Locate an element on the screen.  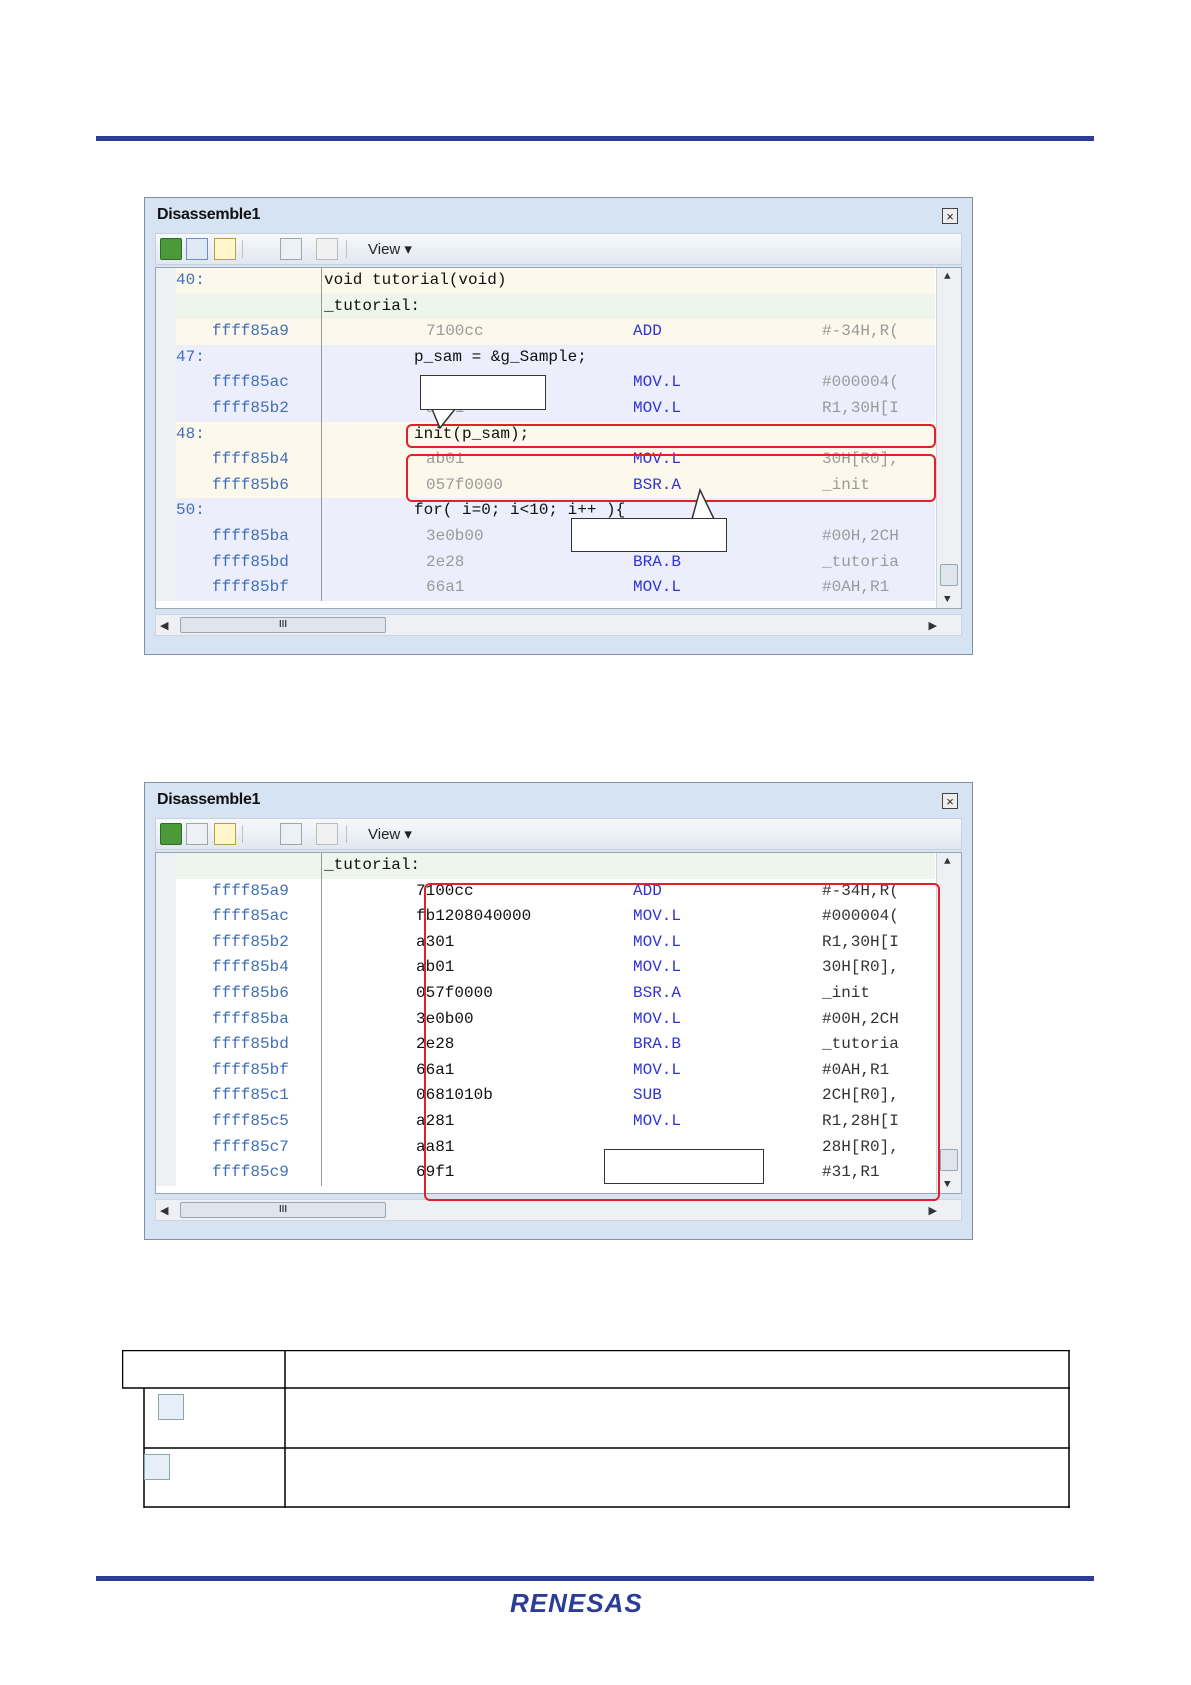
scroll-down-icon: ▼ is located at coordinates (947, 1185).